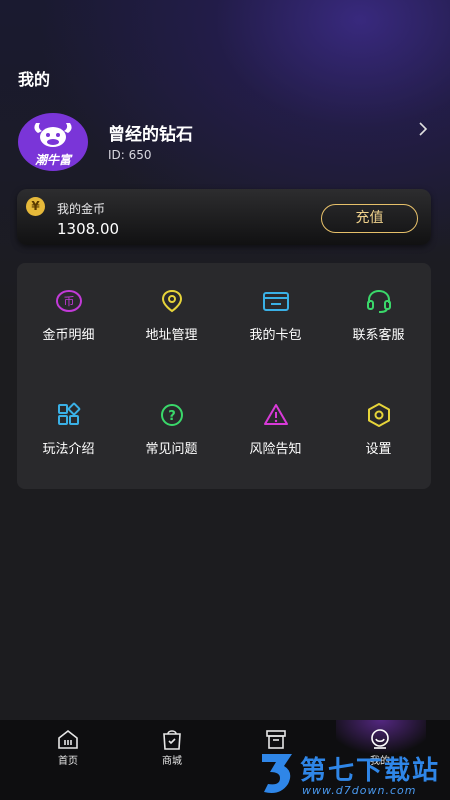  Describe the element at coordinates (34, 79) in the screenshot. I see `page-title: 我的` at that location.